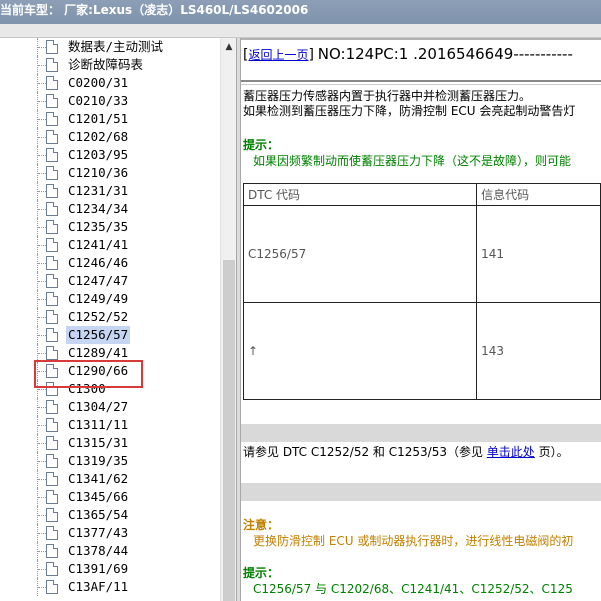  Describe the element at coordinates (110, 515) in the screenshot. I see `tree-item: C1365/54` at that location.